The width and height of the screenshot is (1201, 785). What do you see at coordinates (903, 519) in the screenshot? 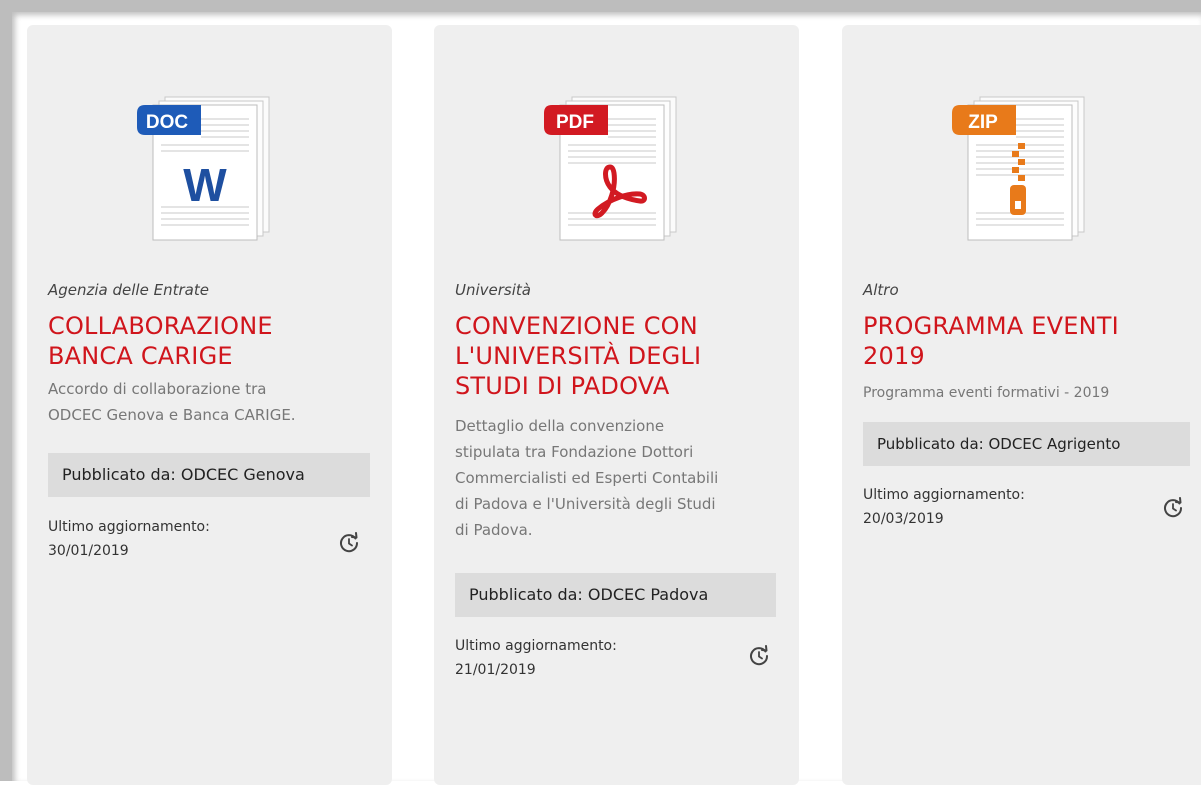
I see `last-updated-date: 20/03/2019` at bounding box center [903, 519].